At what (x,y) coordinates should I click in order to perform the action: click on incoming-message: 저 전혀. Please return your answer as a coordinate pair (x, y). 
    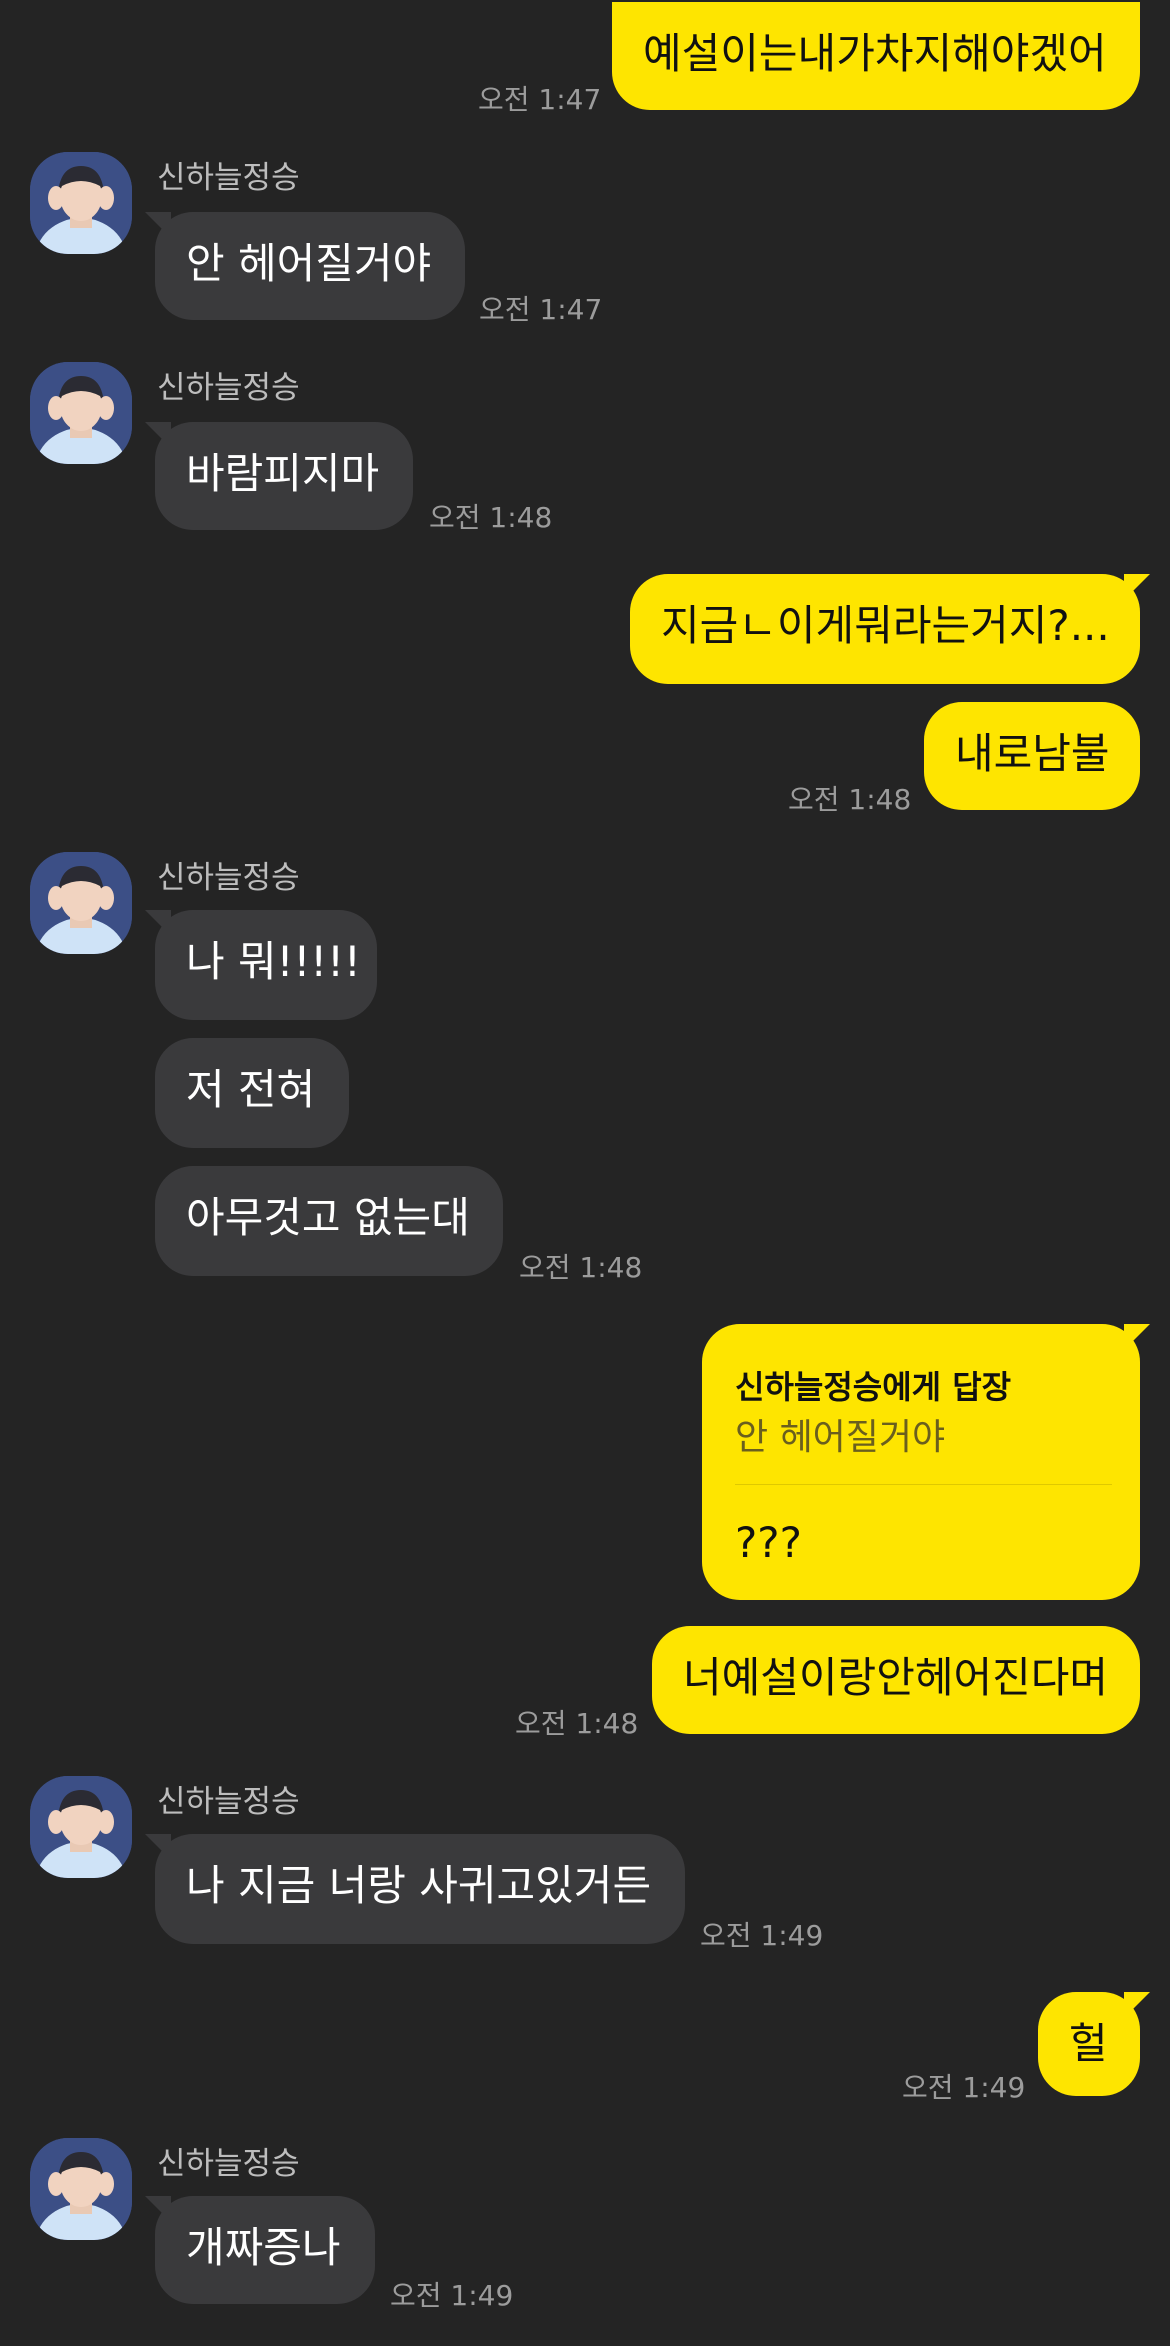
    Looking at the image, I should click on (252, 1093).